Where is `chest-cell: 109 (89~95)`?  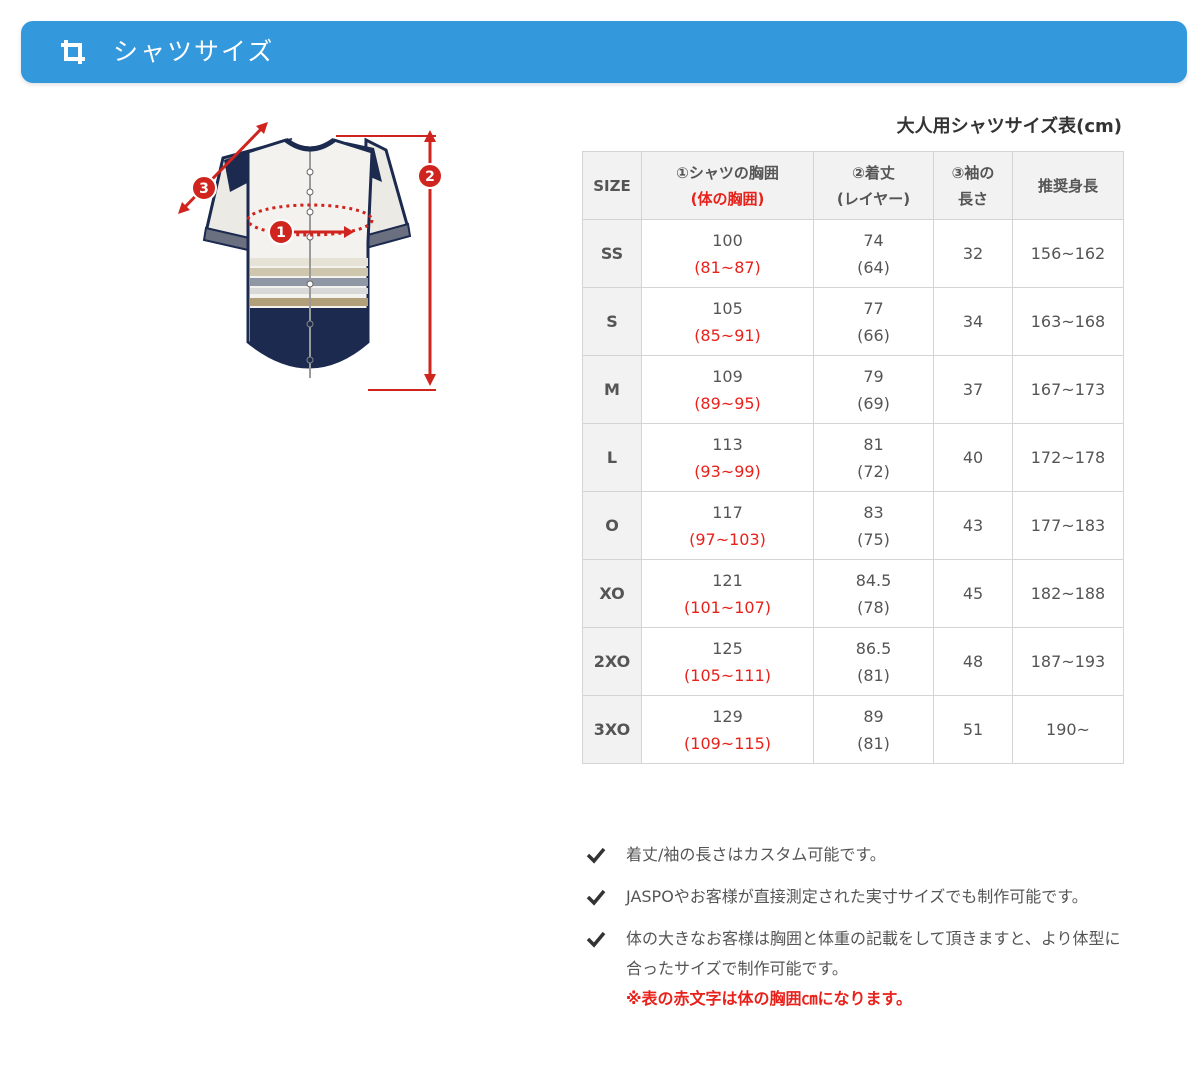
chest-cell: 109 (89~95) is located at coordinates (727, 389).